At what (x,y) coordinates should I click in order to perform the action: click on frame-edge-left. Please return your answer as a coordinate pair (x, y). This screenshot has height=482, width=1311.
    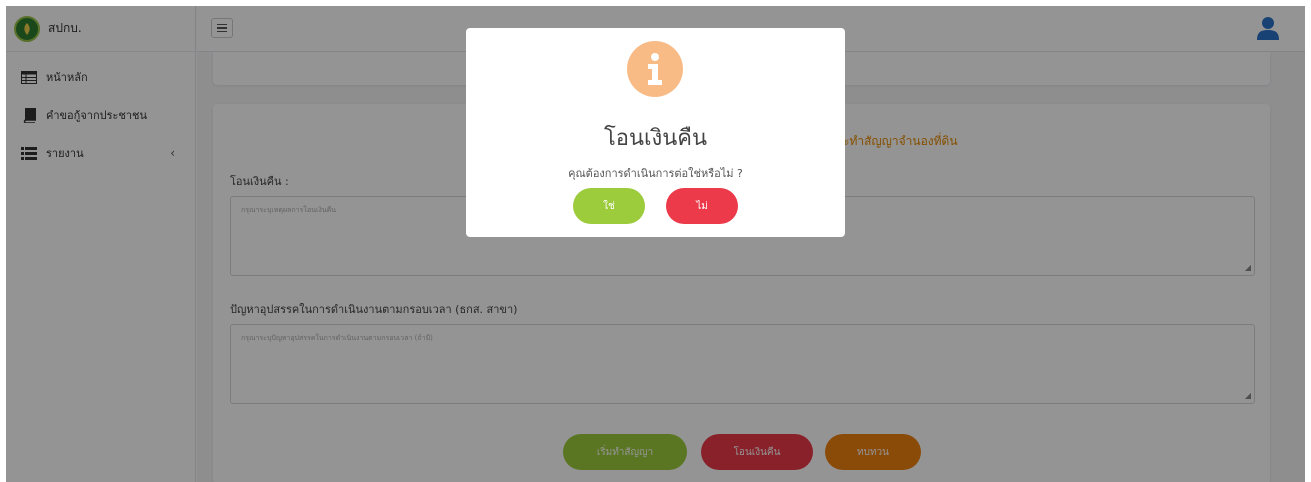
    Looking at the image, I should click on (3, 241).